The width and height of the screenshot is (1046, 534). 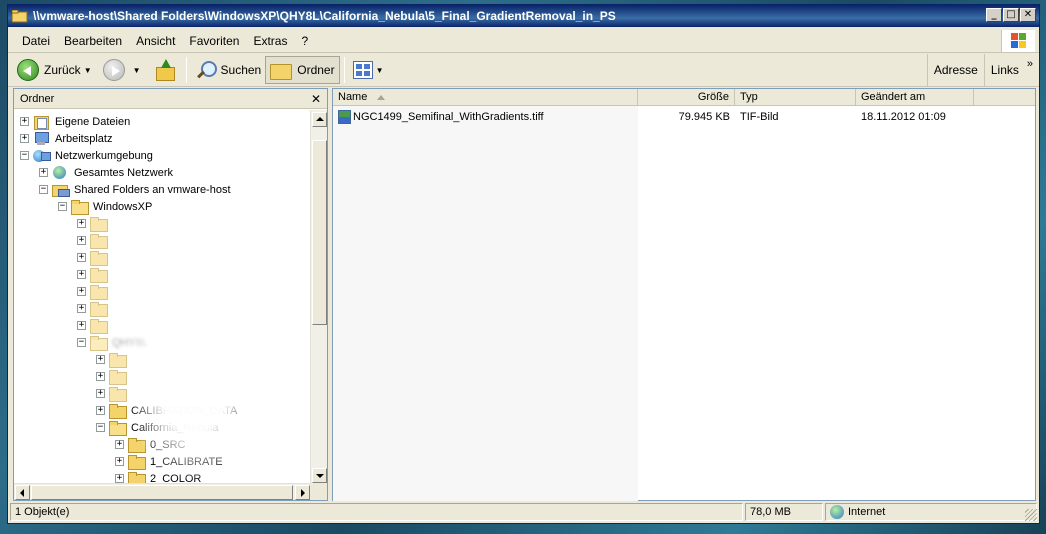 What do you see at coordinates (113, 342) in the screenshot?
I see `tree-item: − QHY8L` at bounding box center [113, 342].